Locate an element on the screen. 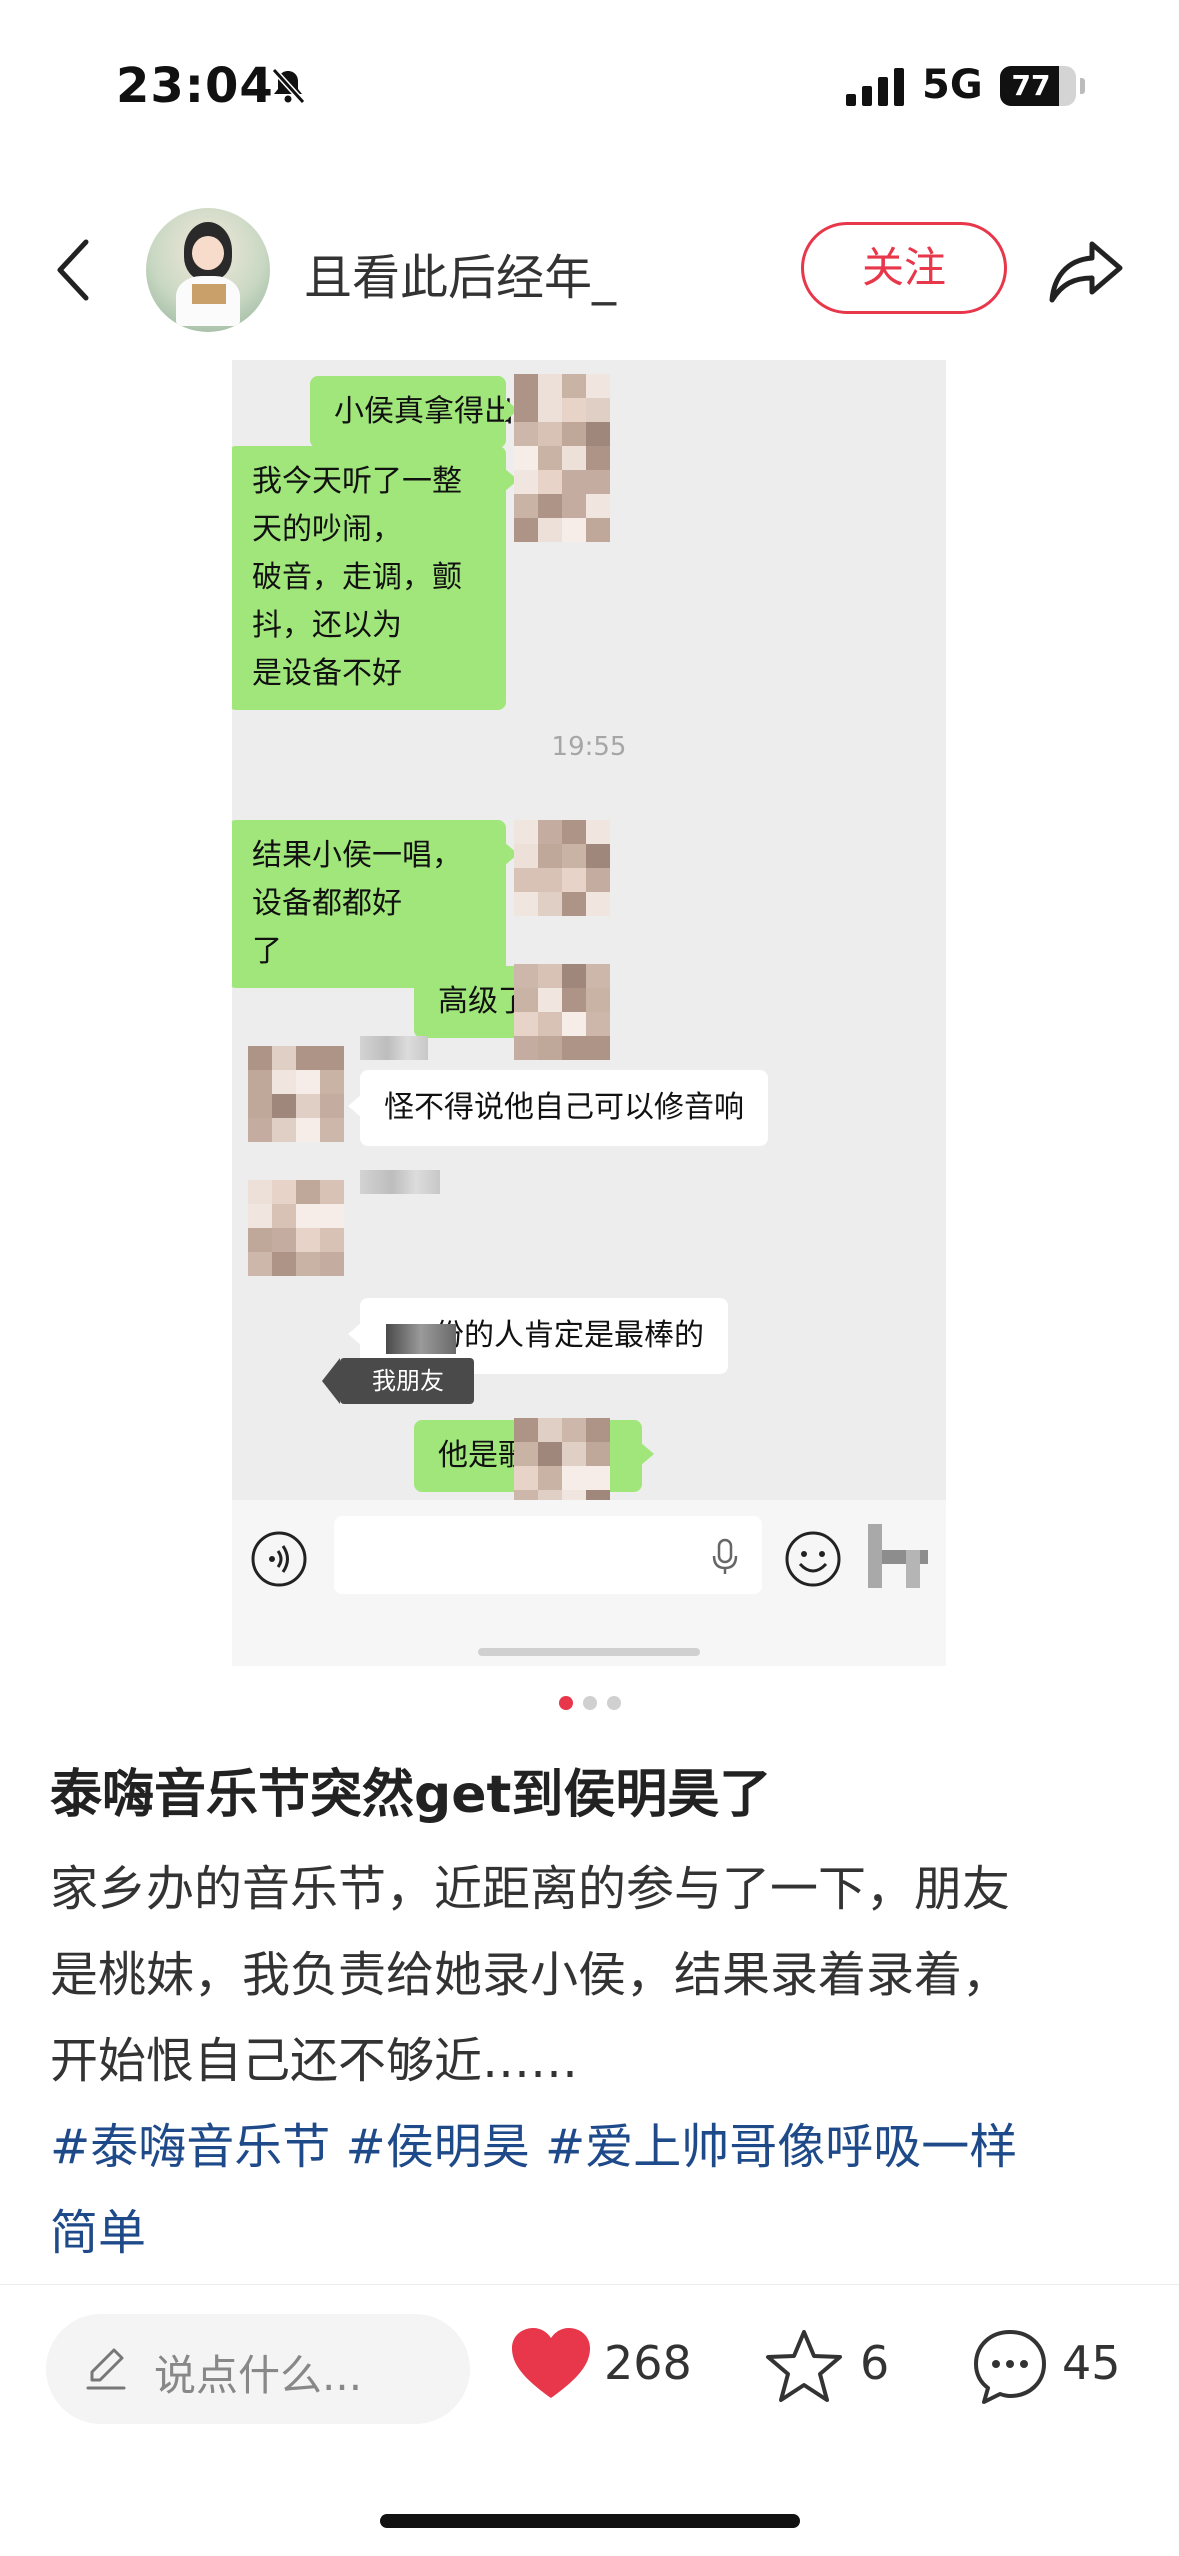  chat-timestamp: 19:55 is located at coordinates (589, 747).